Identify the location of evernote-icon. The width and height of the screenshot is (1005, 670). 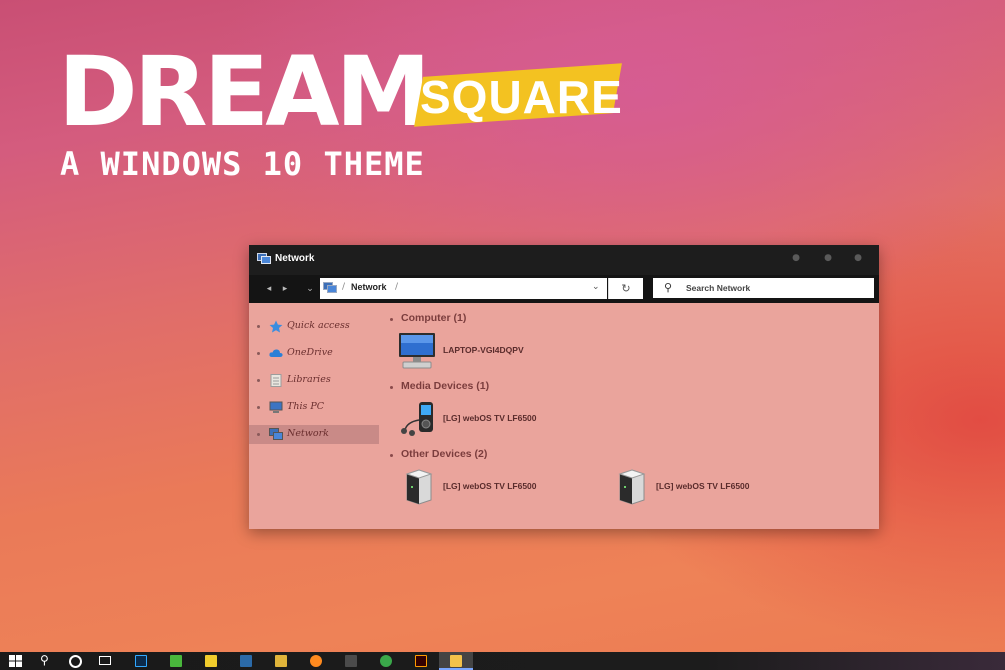
(176, 661).